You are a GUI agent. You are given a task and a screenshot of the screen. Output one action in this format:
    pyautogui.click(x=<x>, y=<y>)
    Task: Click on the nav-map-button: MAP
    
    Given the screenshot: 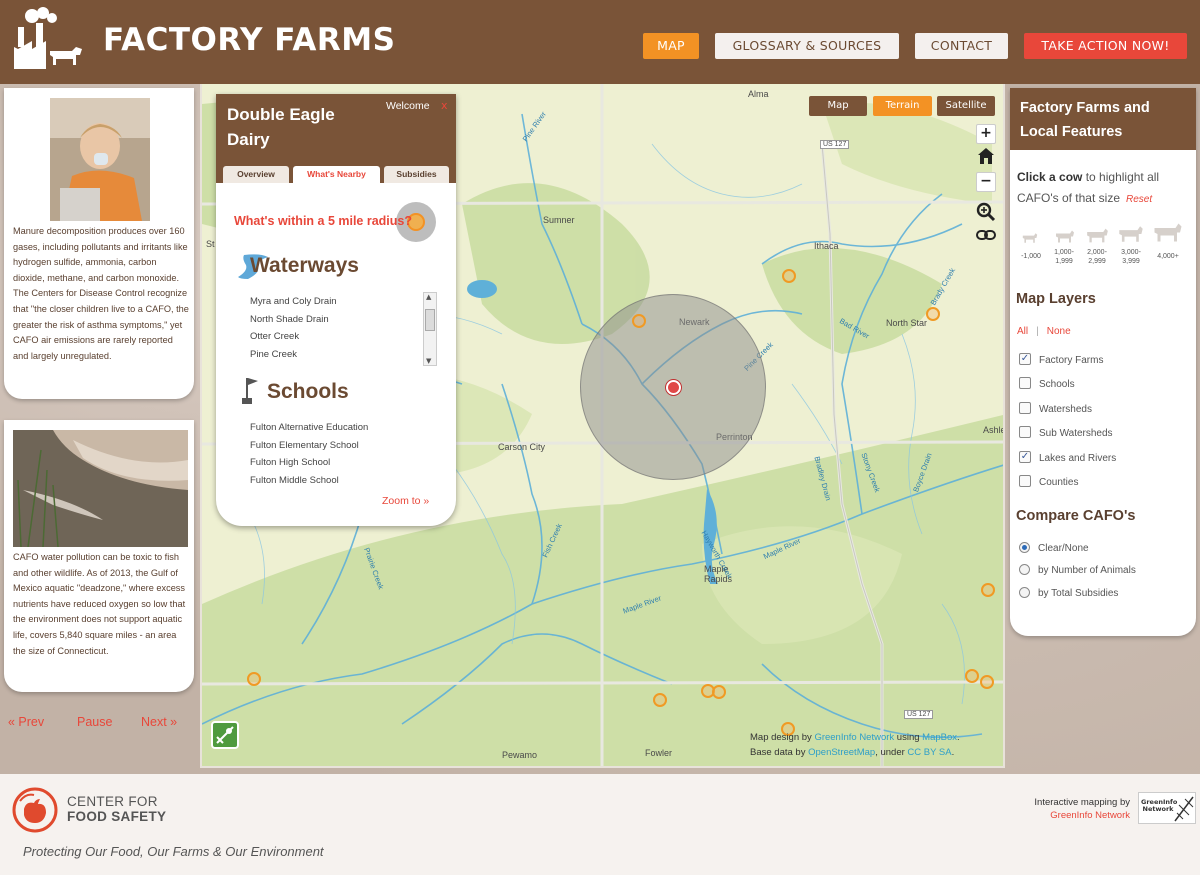 What is the action you would take?
    pyautogui.click(x=671, y=46)
    